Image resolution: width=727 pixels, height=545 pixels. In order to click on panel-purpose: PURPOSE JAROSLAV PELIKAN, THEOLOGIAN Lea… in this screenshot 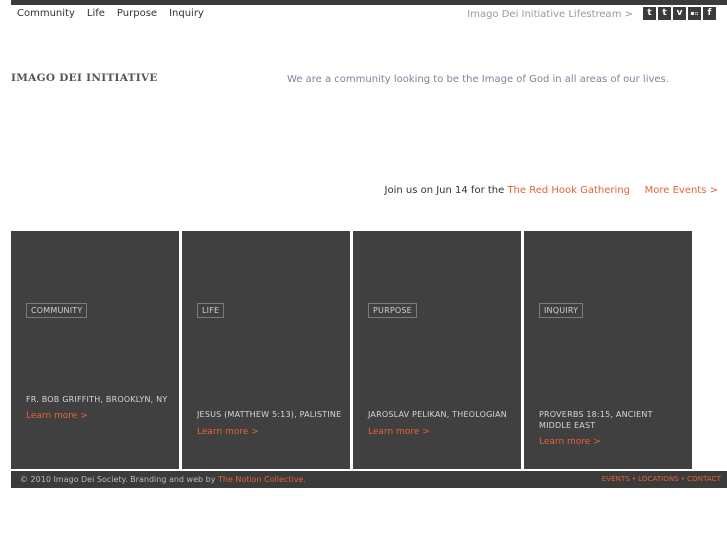, I will do `click(437, 350)`.